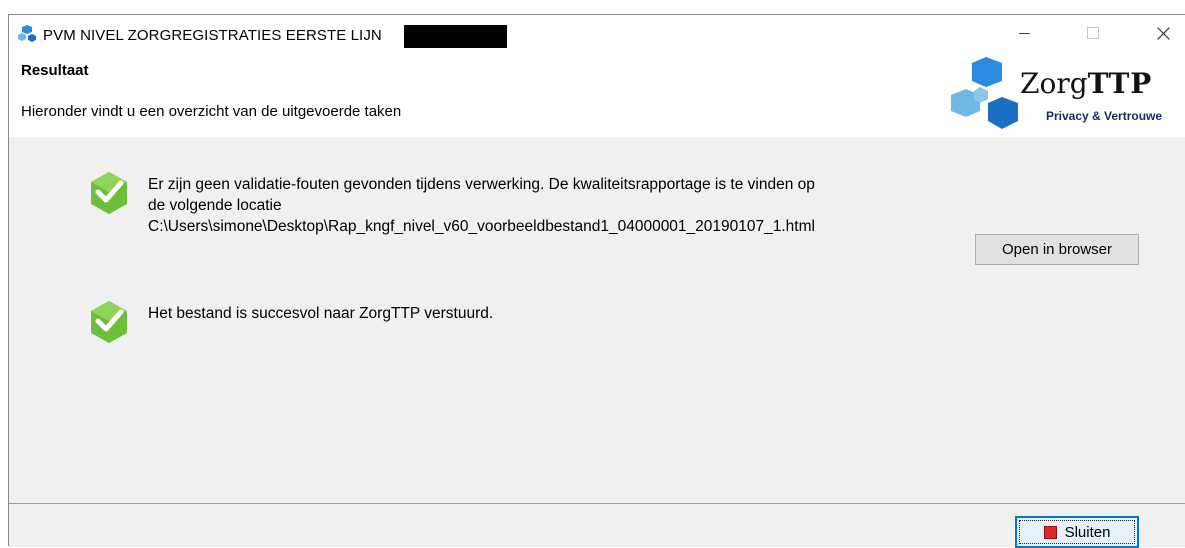  What do you see at coordinates (212, 35) in the screenshot?
I see `window-title: PVM NIVEL ZORGREGISTRATIES EERSTE LIJN` at bounding box center [212, 35].